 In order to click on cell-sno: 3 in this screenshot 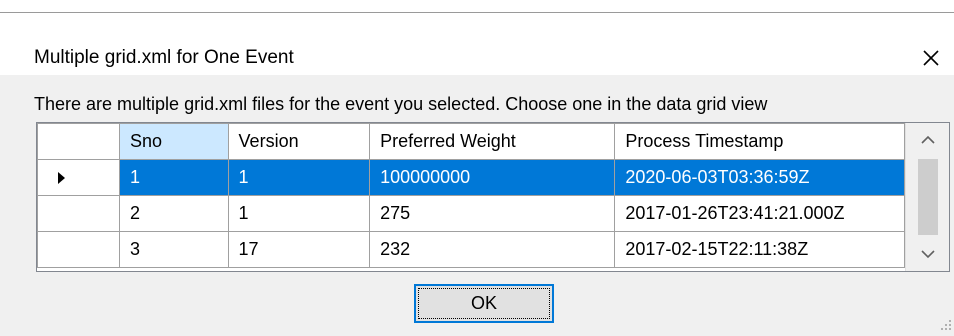, I will do `click(174, 249)`.